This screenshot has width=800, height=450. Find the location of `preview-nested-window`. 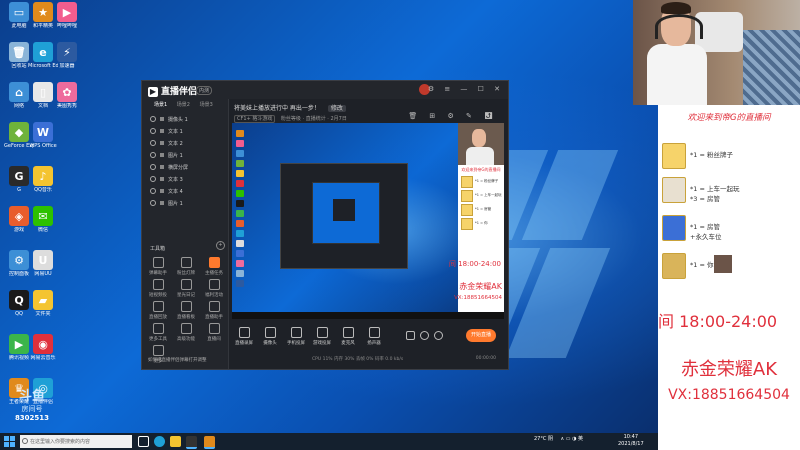

preview-nested-window is located at coordinates (344, 216).